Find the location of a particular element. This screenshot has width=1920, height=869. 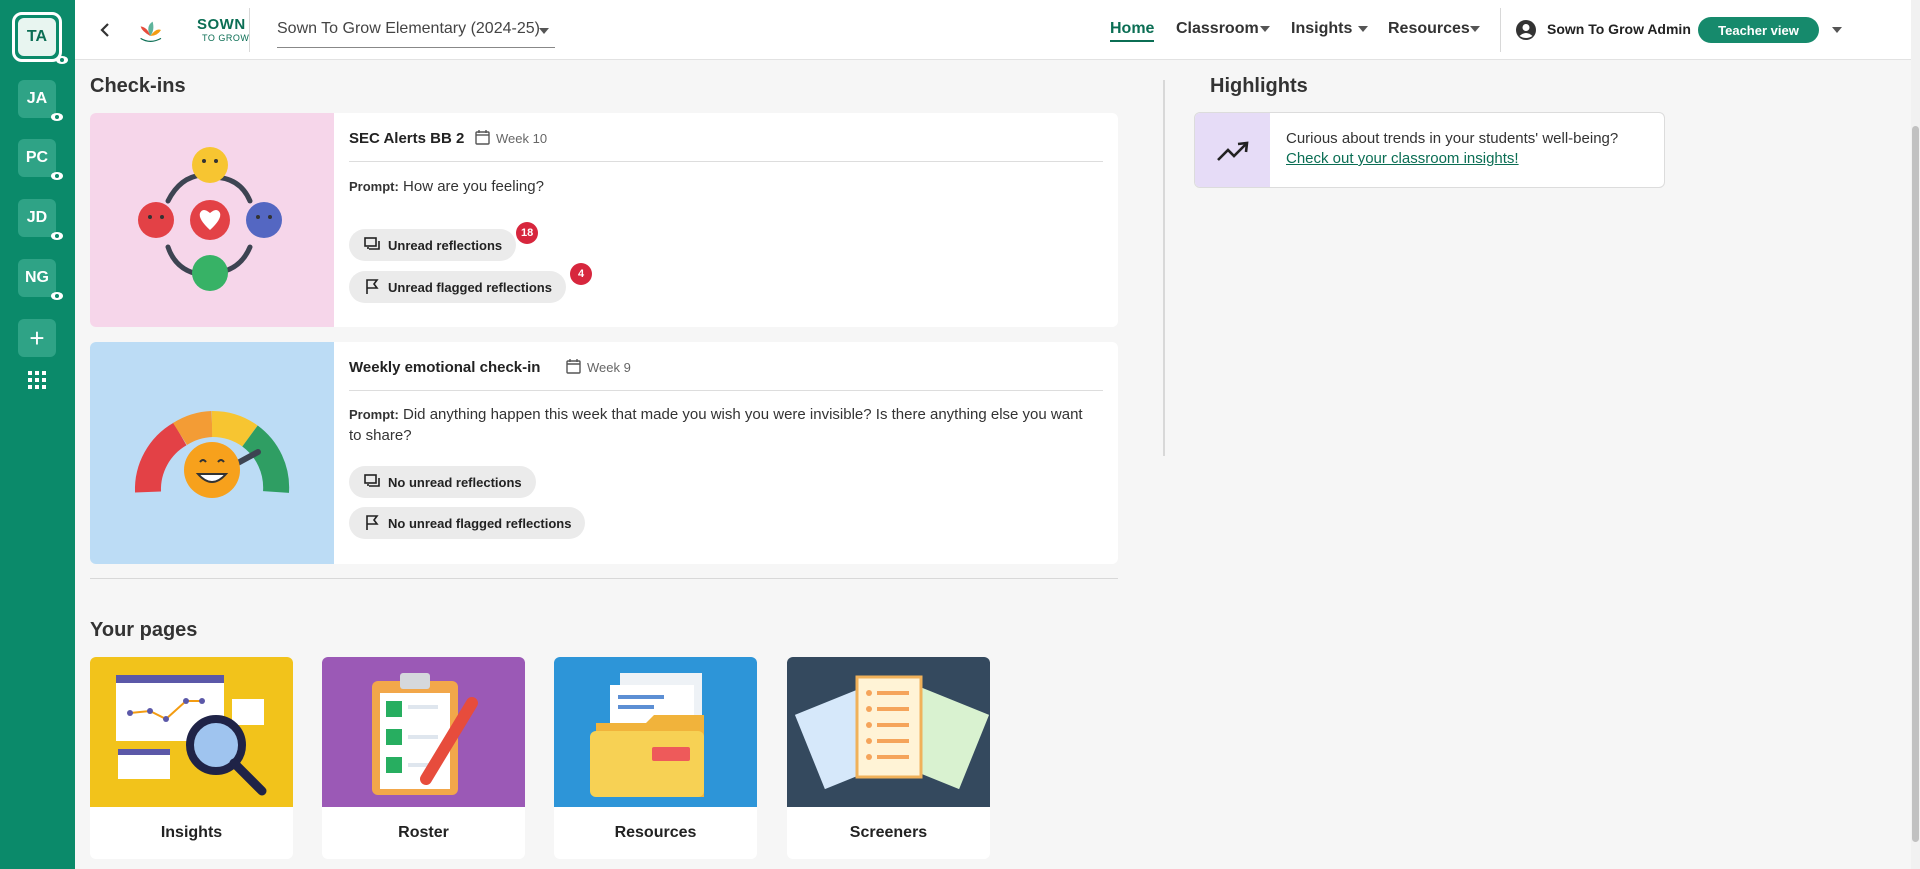

unread-count-badge: 18 is located at coordinates (527, 233).